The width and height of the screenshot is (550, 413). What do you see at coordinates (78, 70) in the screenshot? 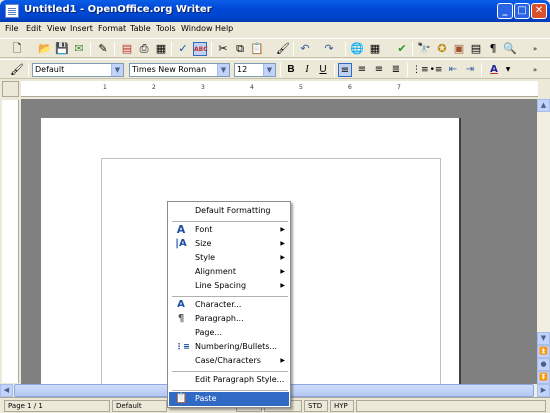
I see `paragraph-style-combo: Default ▼` at bounding box center [78, 70].